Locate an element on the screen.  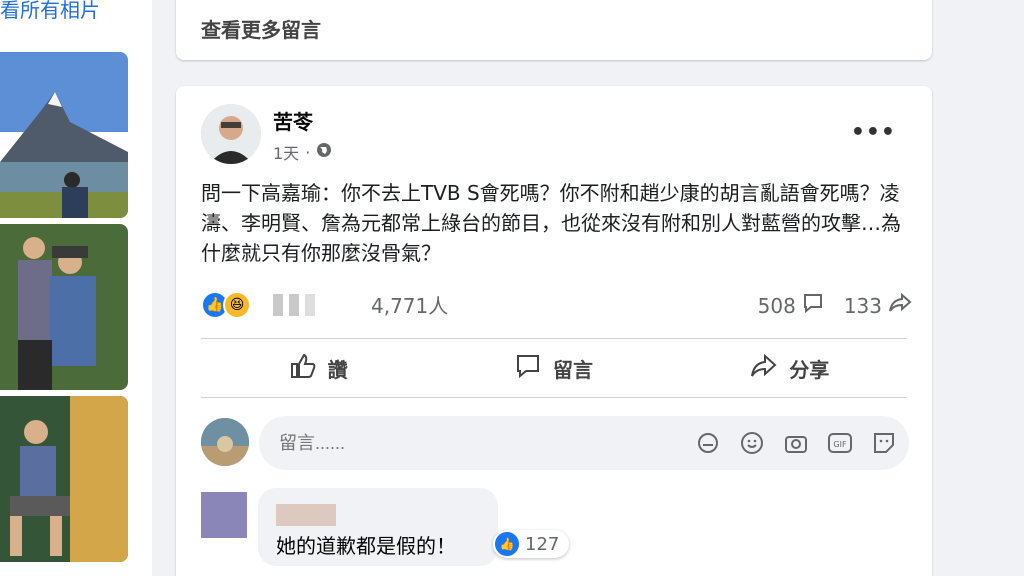
post-meta: 1天 · is located at coordinates (302, 152).